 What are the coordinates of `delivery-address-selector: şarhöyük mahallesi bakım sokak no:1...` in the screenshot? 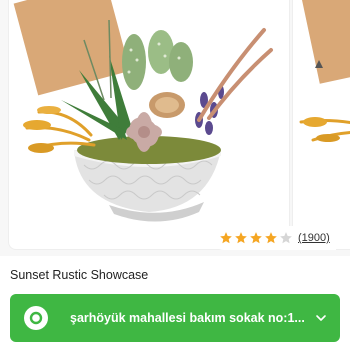 It's located at (175, 318).